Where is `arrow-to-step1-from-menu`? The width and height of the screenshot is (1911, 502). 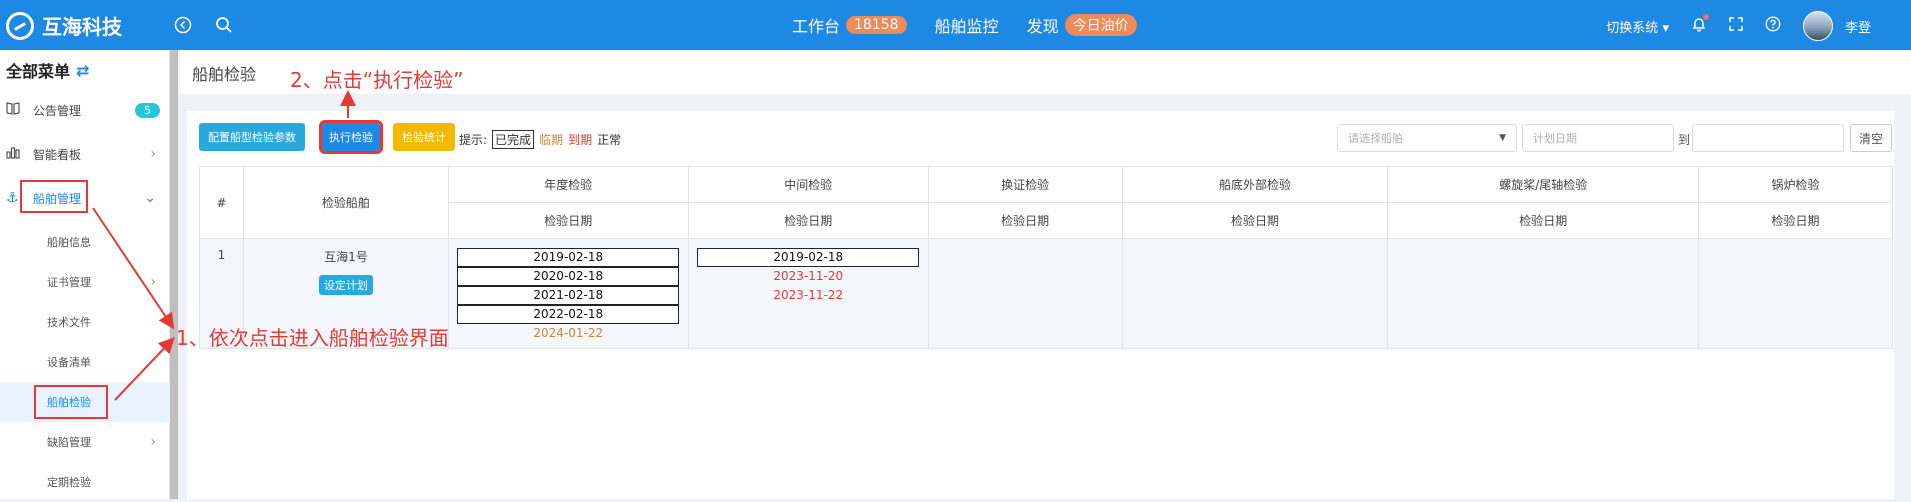 arrow-to-step1-from-menu is located at coordinates (133, 268).